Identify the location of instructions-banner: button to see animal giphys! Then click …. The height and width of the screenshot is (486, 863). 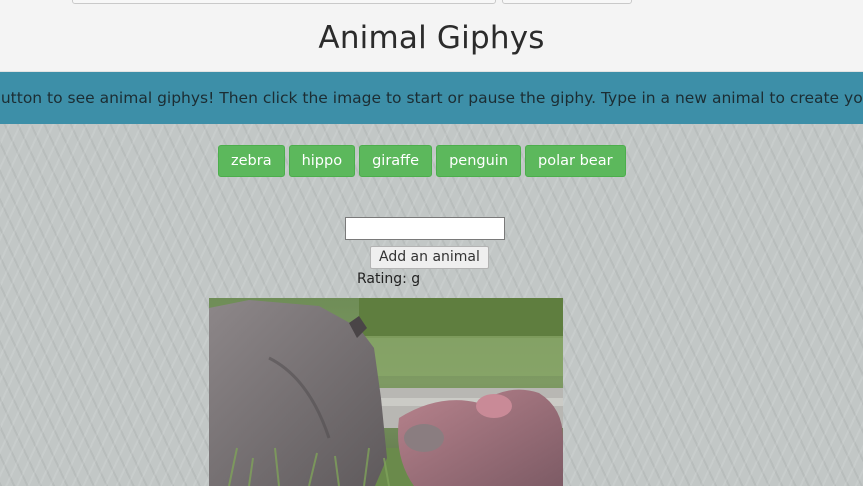
(431, 98).